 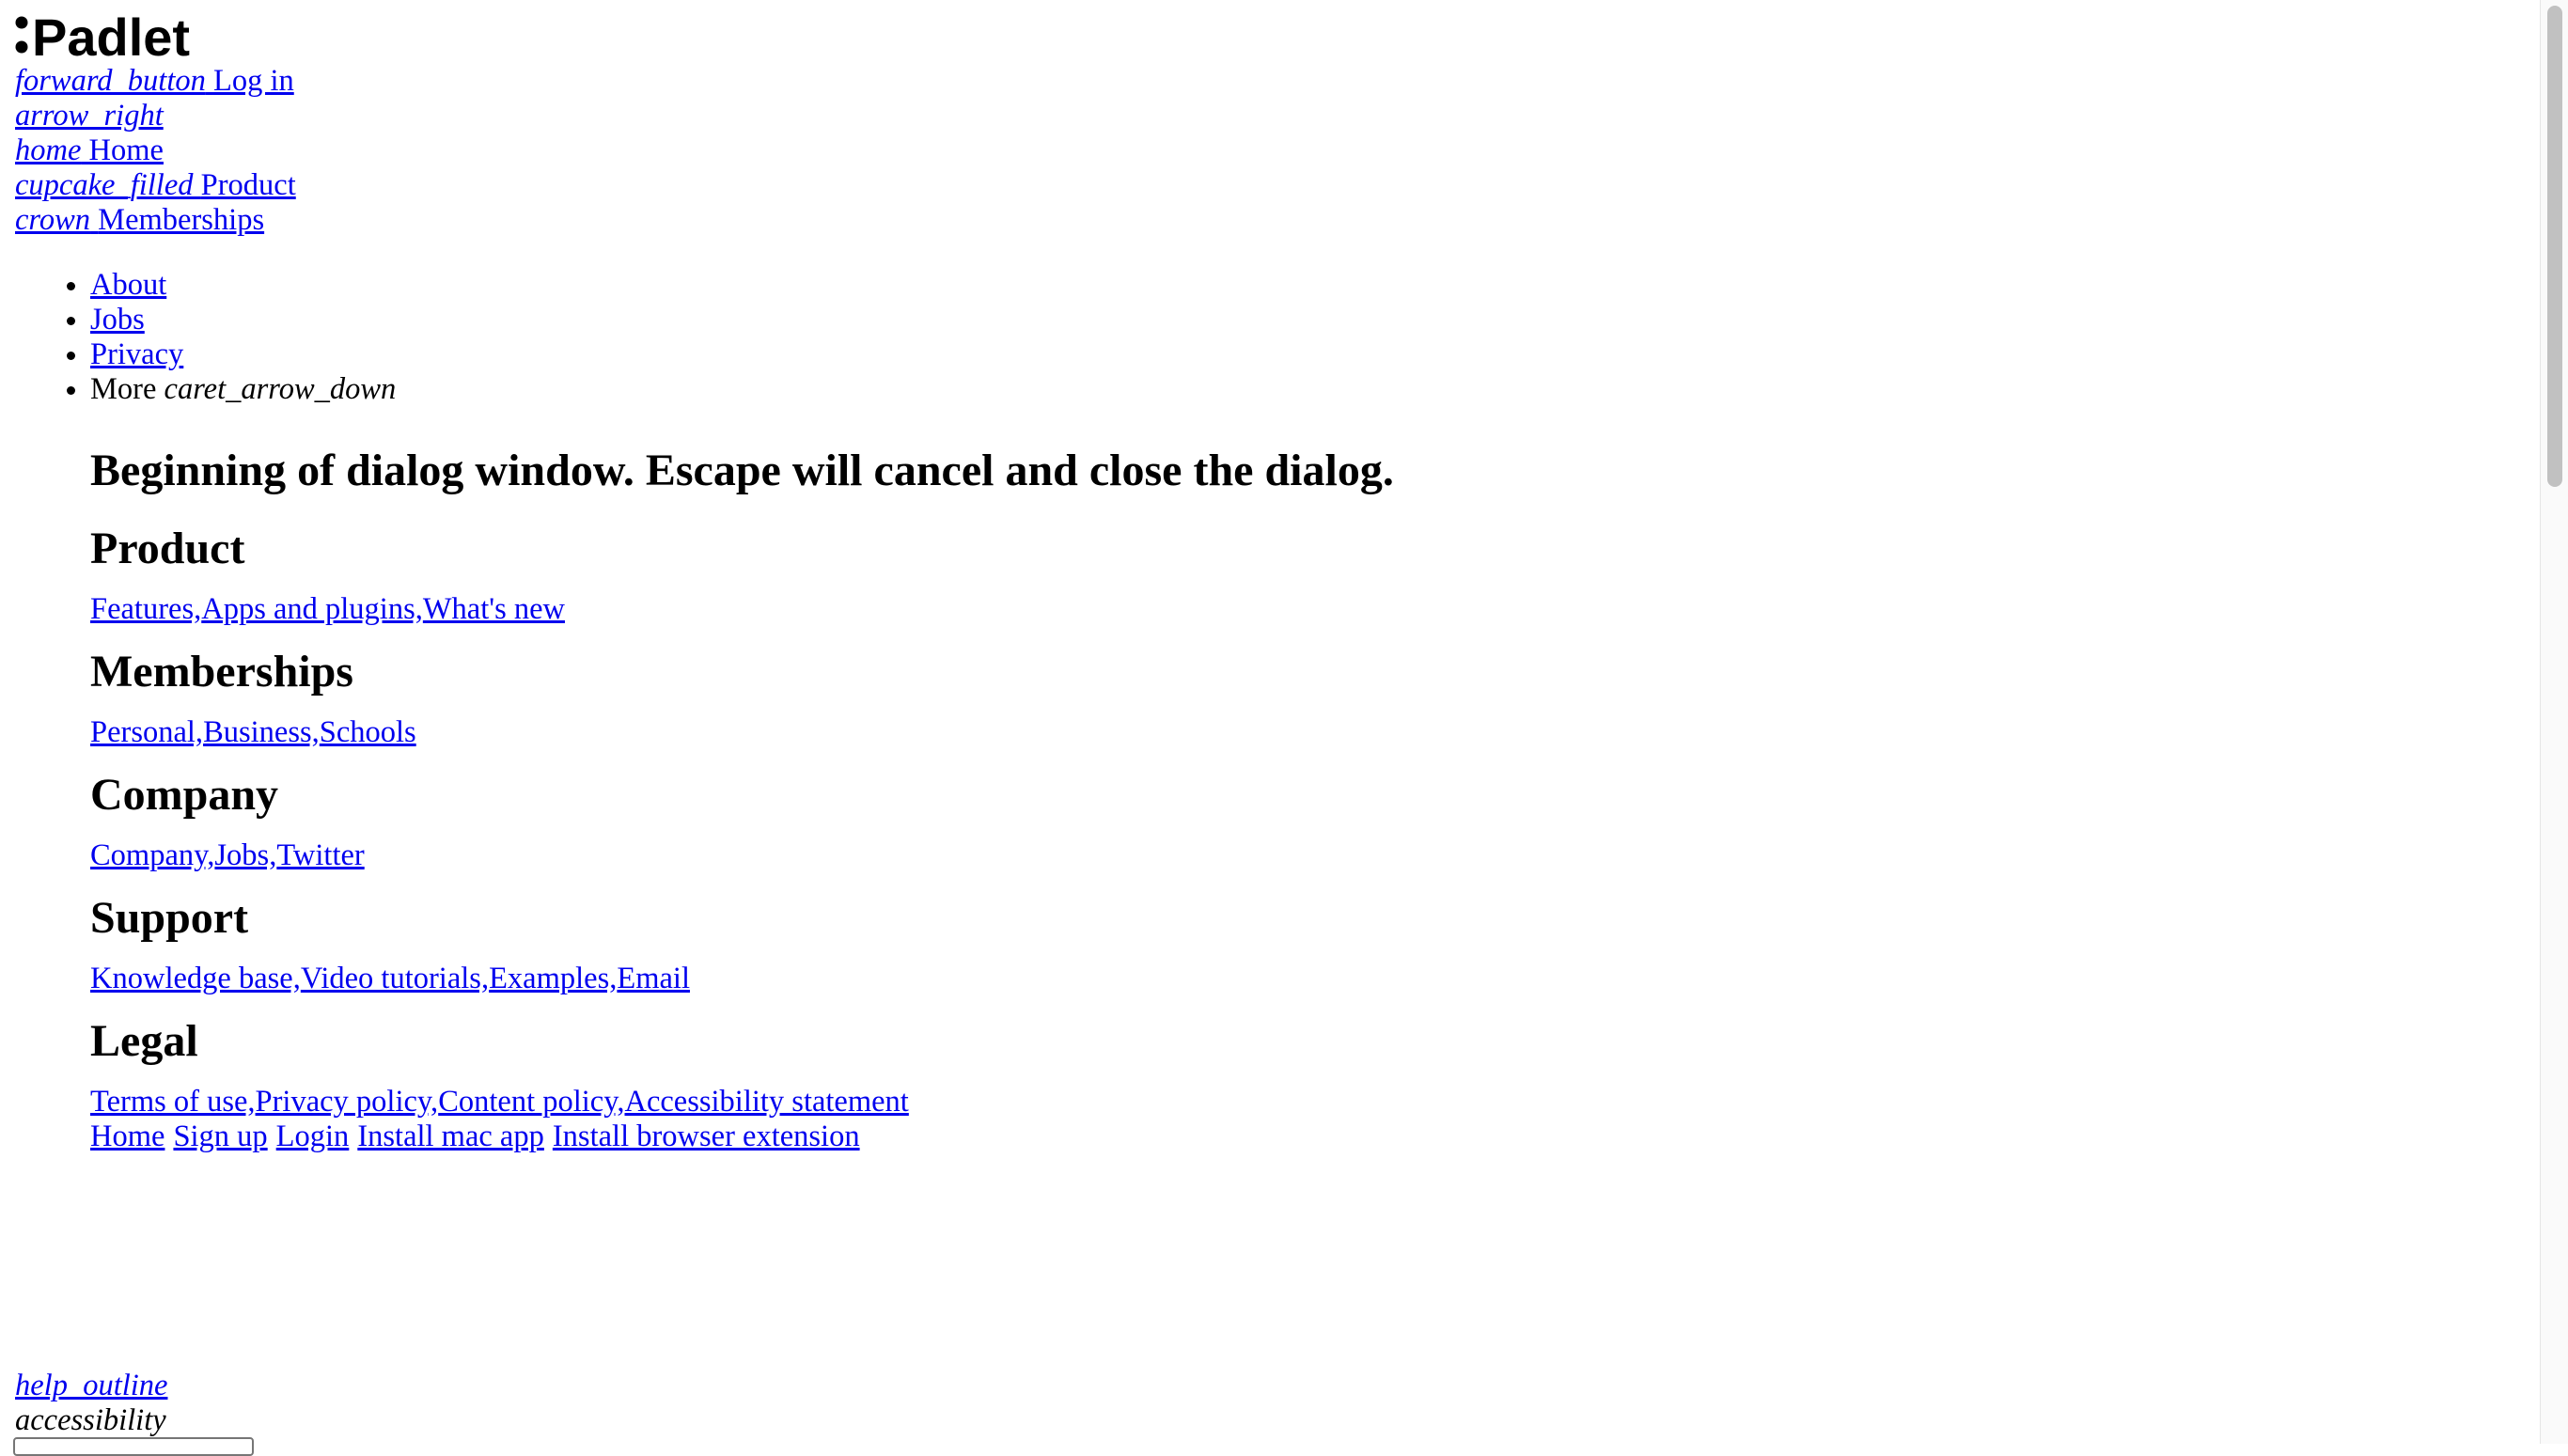 I want to click on product-label: Product, so click(x=248, y=185).